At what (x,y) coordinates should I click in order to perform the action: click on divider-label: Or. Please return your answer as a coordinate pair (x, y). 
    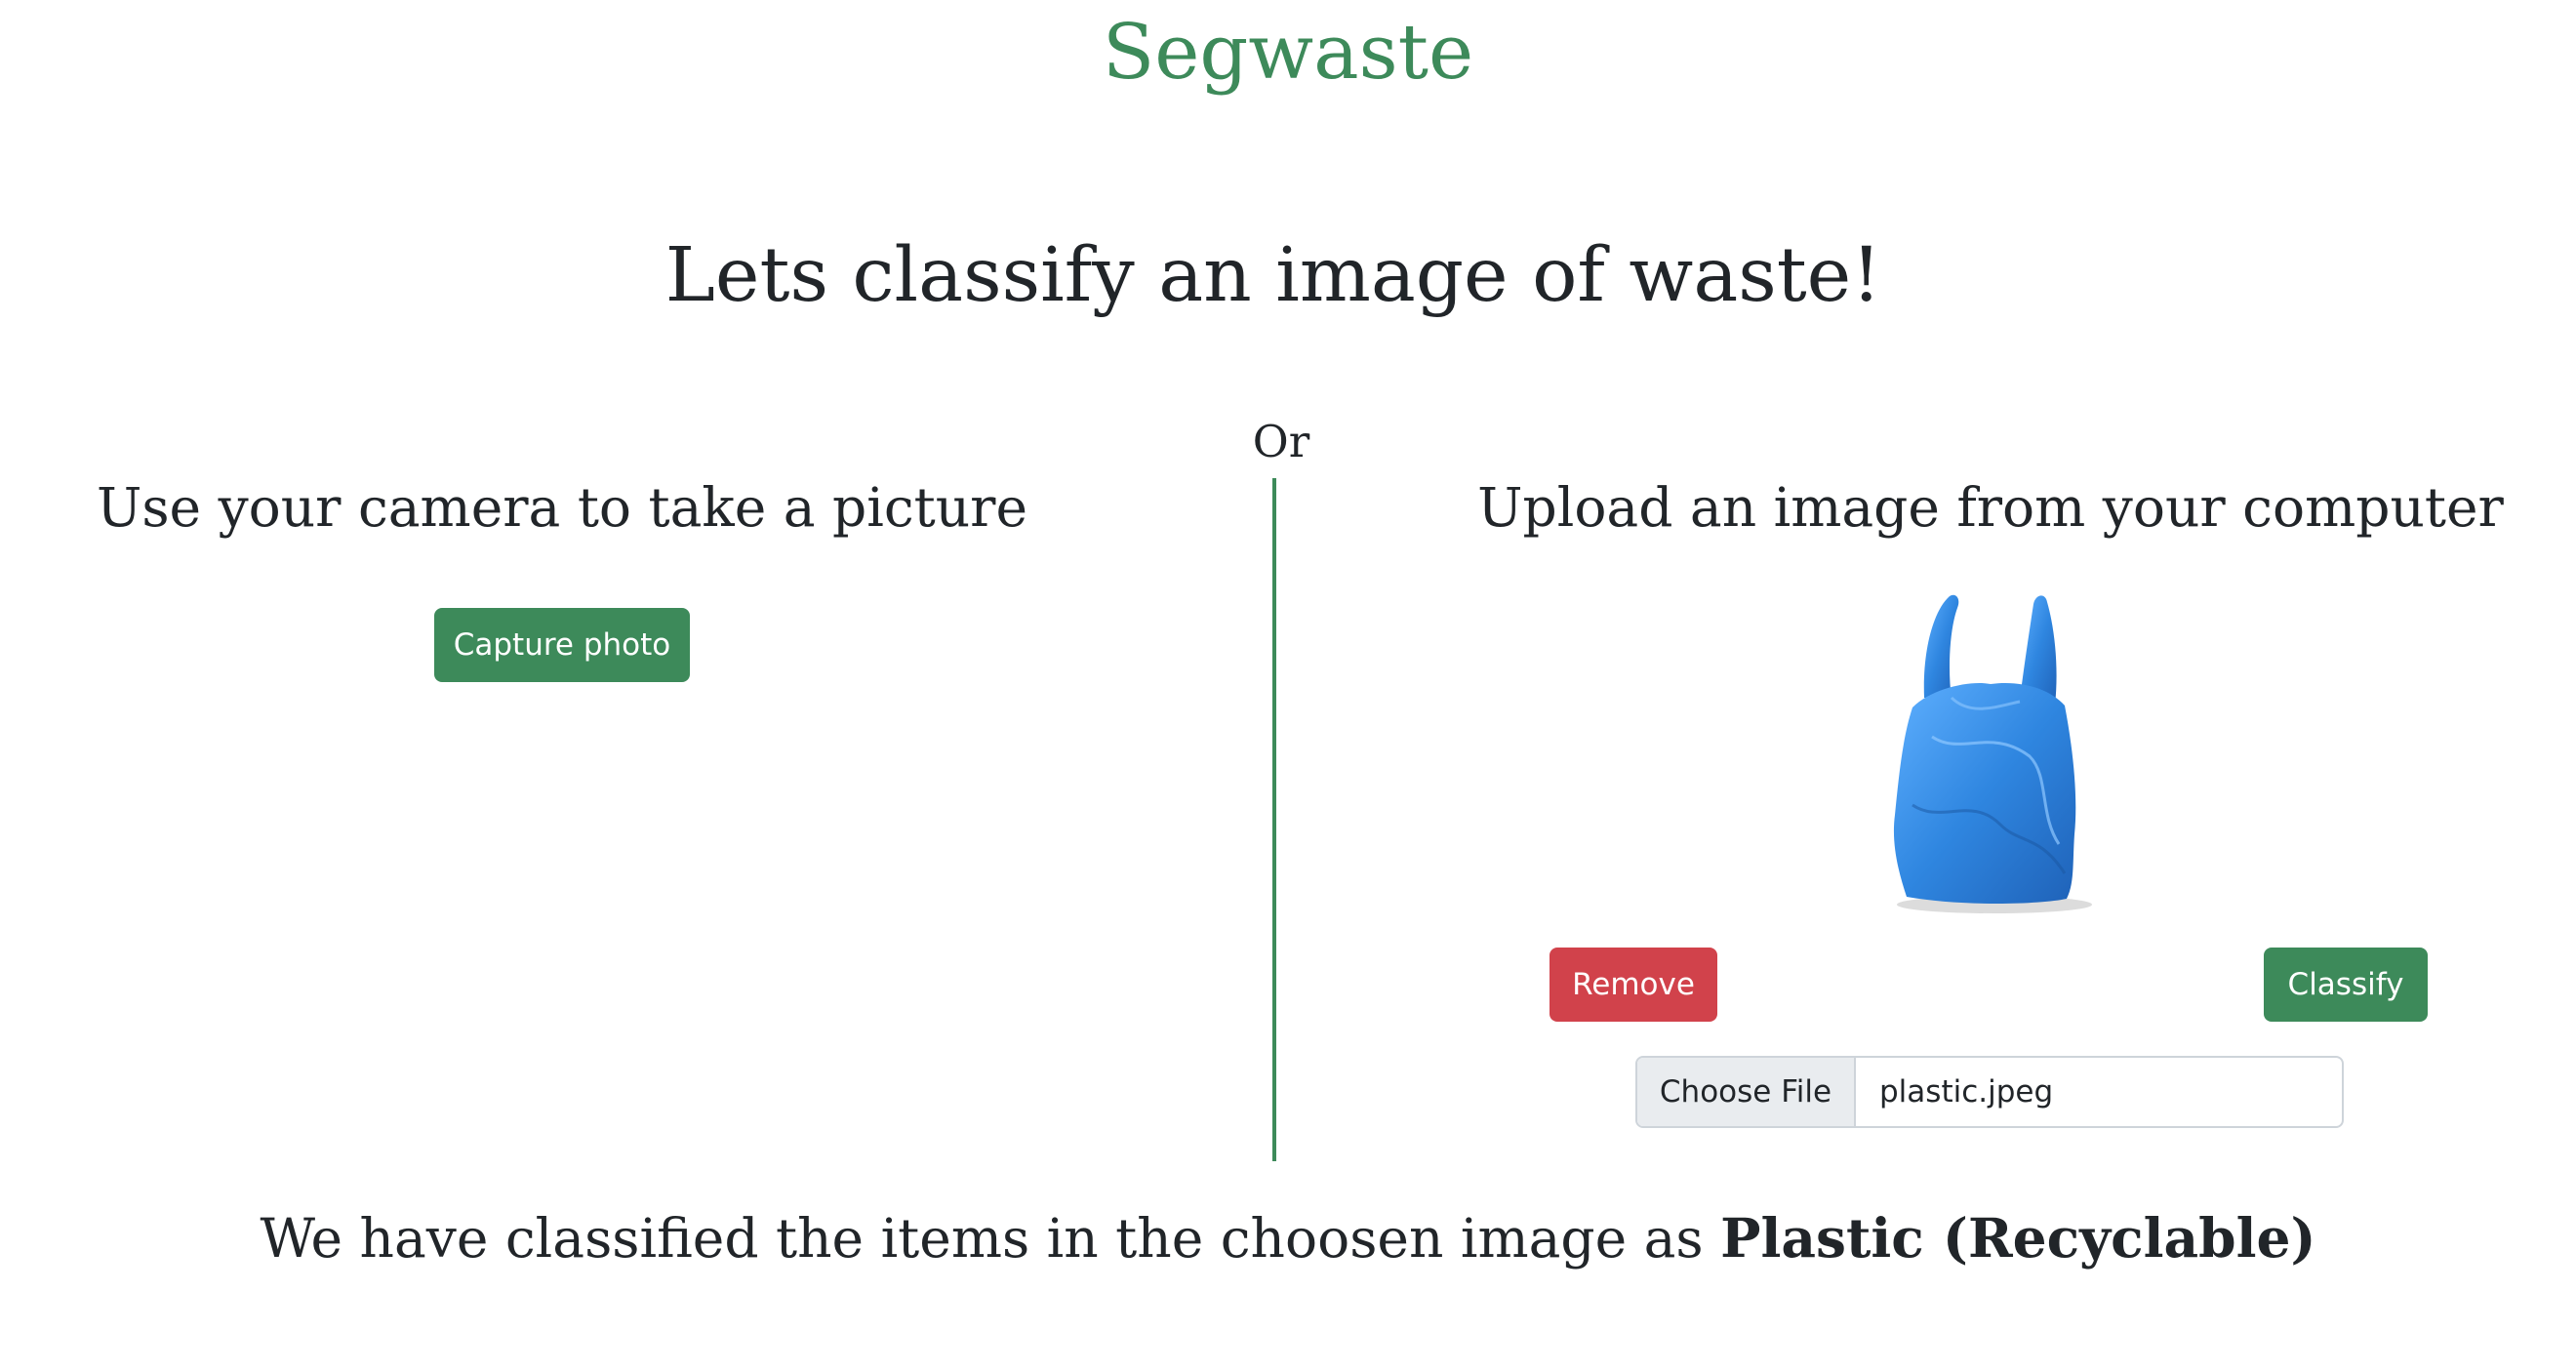
    Looking at the image, I should click on (1281, 441).